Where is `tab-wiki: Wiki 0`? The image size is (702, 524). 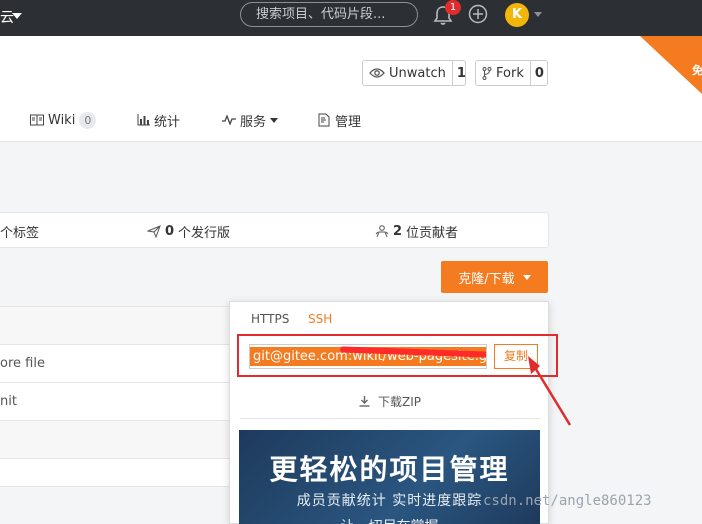 tab-wiki: Wiki 0 is located at coordinates (63, 120).